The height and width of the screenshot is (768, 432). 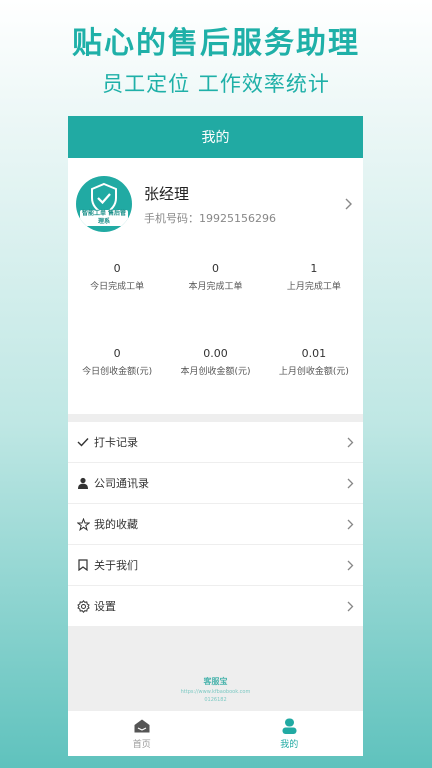 What do you see at coordinates (142, 726) in the screenshot?
I see `home-icon` at bounding box center [142, 726].